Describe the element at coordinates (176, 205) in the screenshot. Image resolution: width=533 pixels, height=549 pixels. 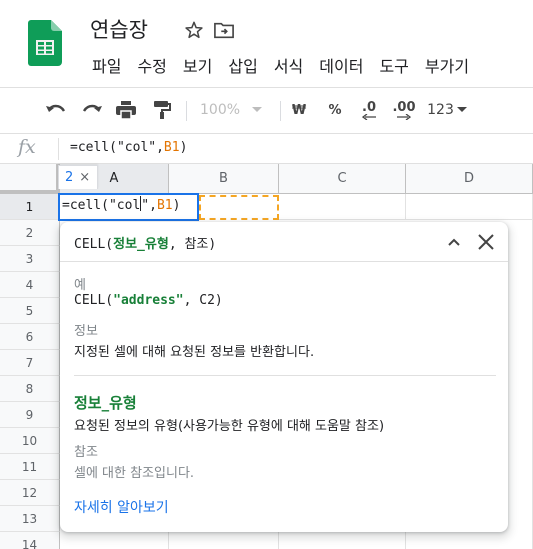
I see `cell-close-paren: )` at that location.